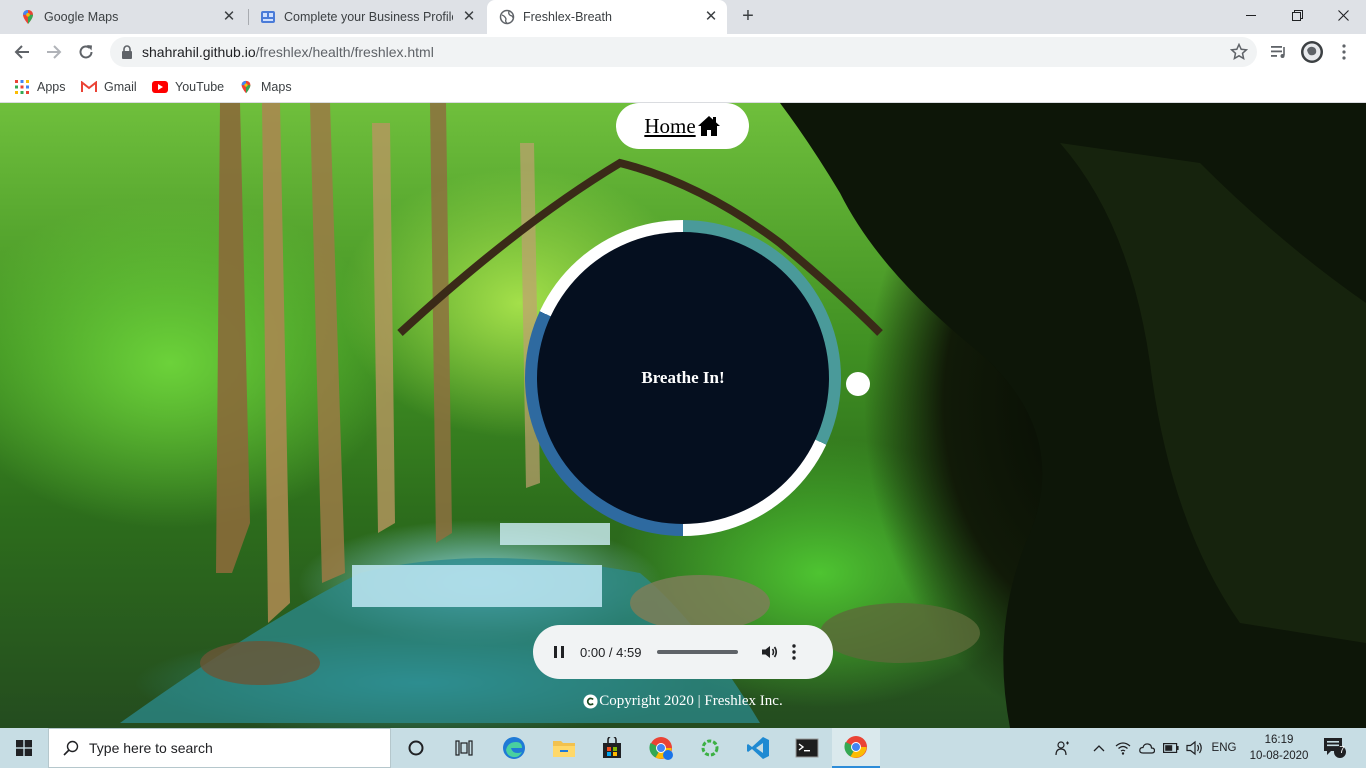 Image resolution: width=1366 pixels, height=768 pixels. I want to click on people-icon, so click(1062, 748).